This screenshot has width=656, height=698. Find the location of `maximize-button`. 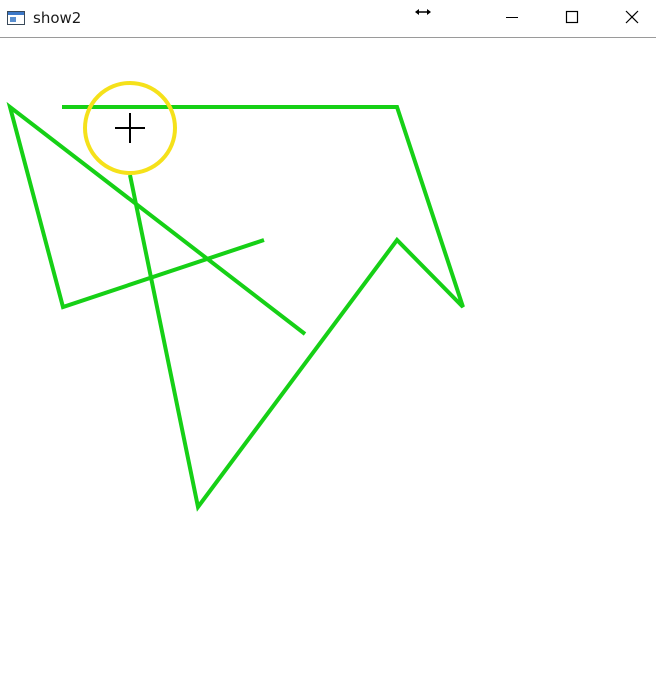

maximize-button is located at coordinates (572, 18).